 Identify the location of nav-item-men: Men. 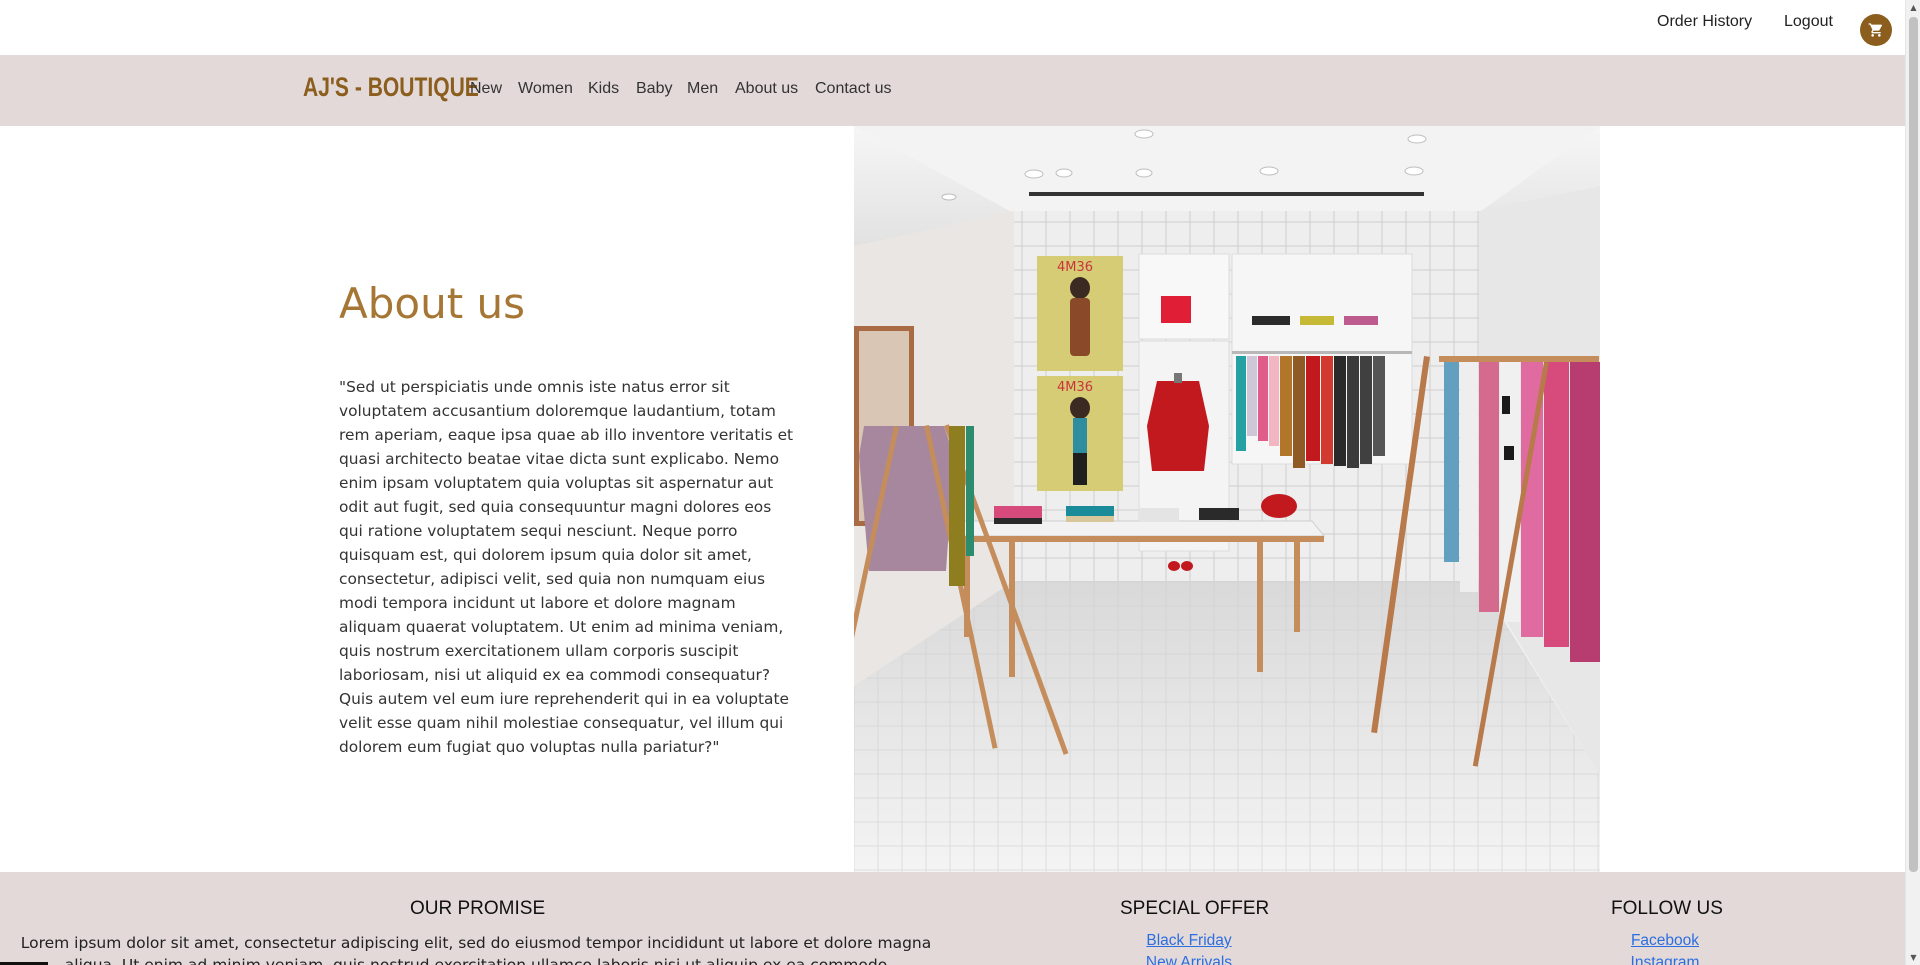
(702, 89).